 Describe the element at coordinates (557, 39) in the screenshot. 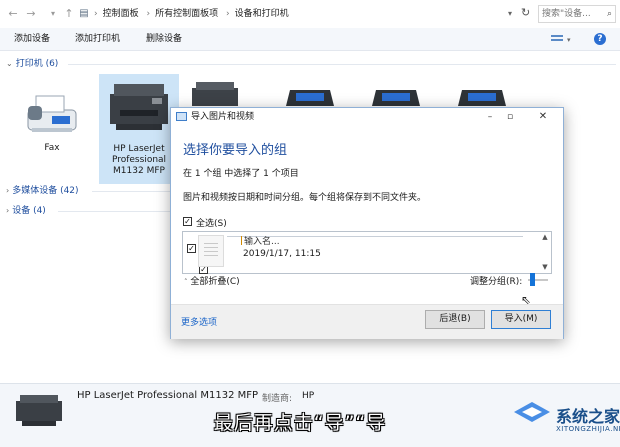

I see `view-options-icon` at that location.